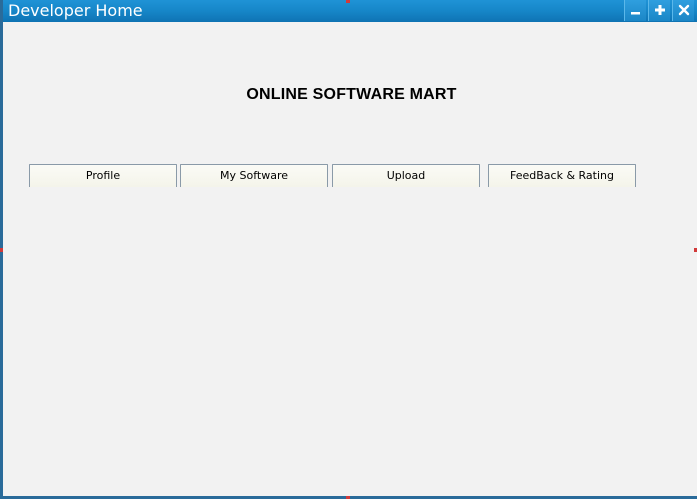  Describe the element at coordinates (348, 1) in the screenshot. I see `resize-handle-top` at that location.